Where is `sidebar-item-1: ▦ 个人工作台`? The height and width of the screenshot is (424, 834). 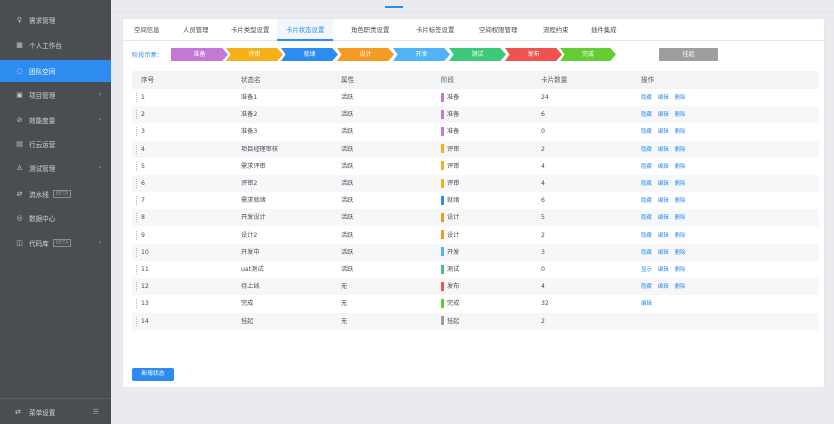
sidebar-item-1: ▦ 个人工作台 is located at coordinates (55, 45).